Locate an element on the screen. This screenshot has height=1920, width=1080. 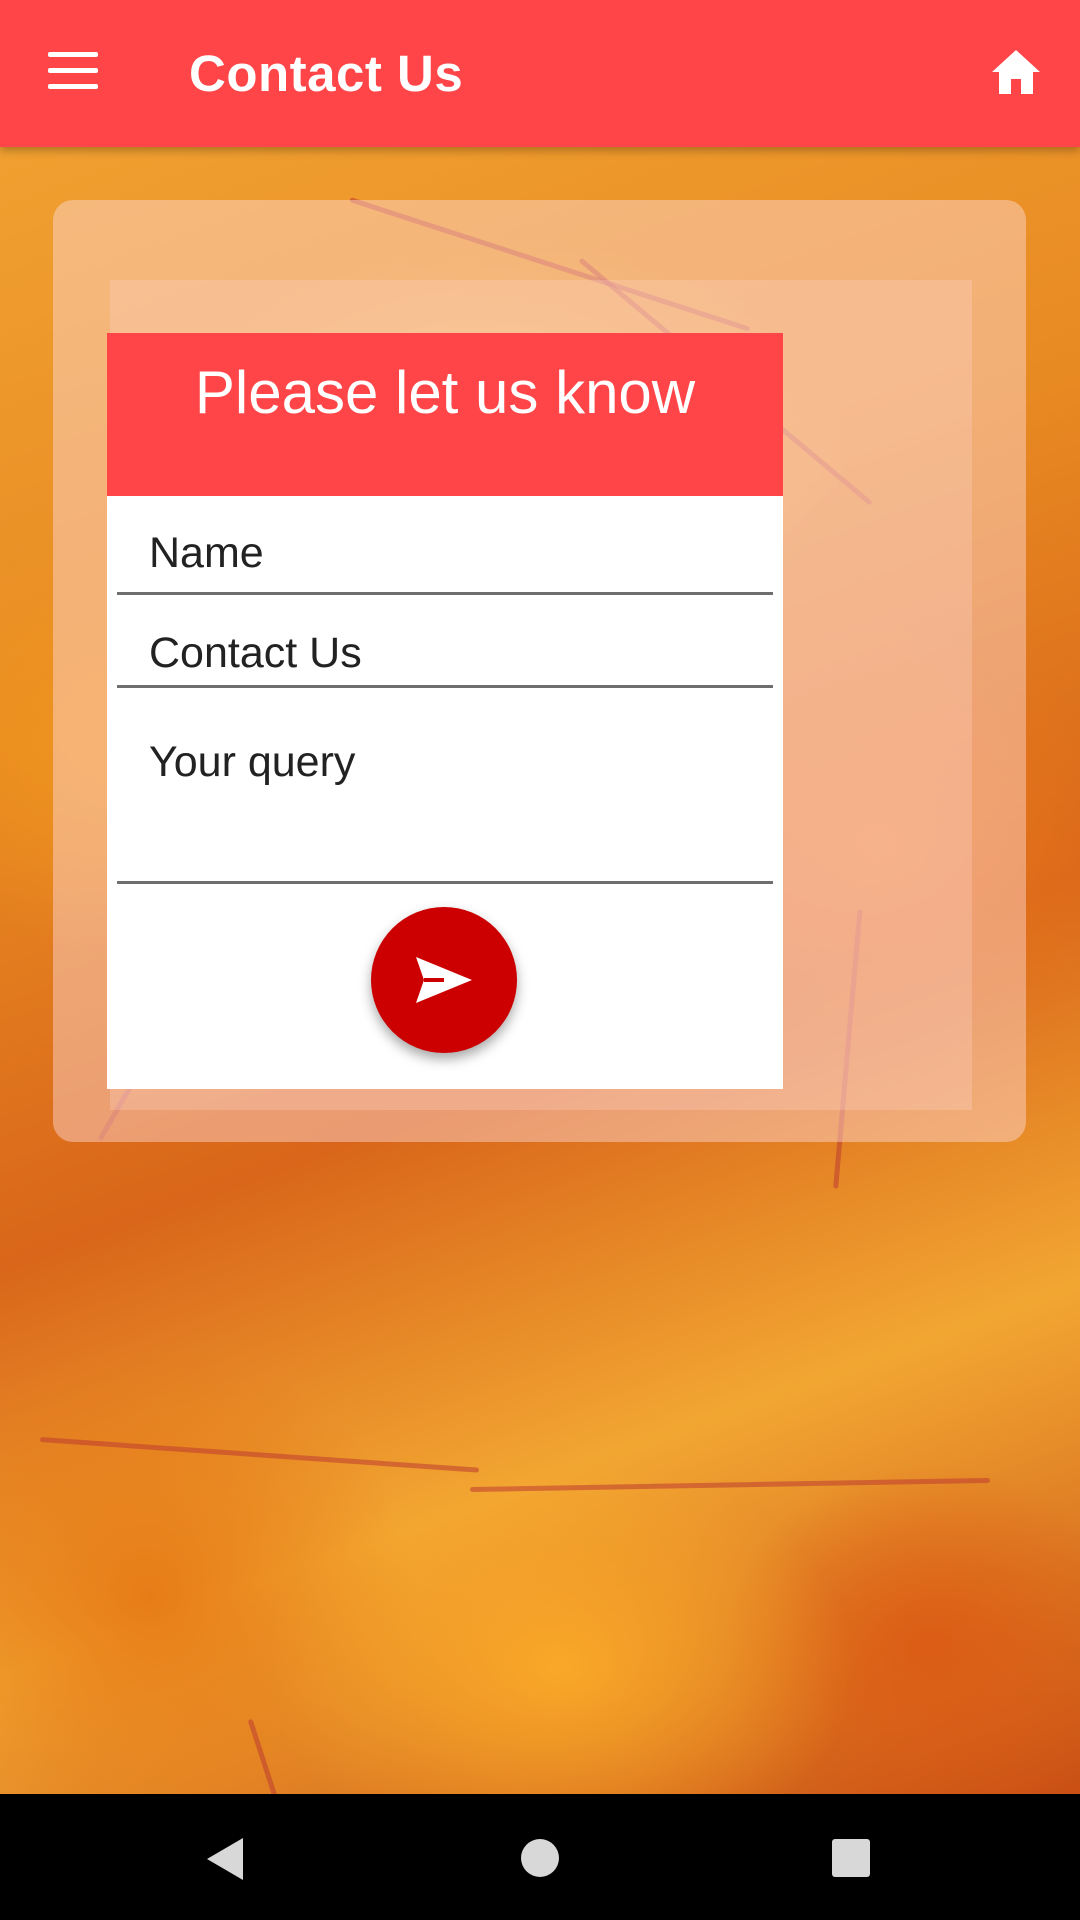
form-header: Please let us know is located at coordinates (445, 414).